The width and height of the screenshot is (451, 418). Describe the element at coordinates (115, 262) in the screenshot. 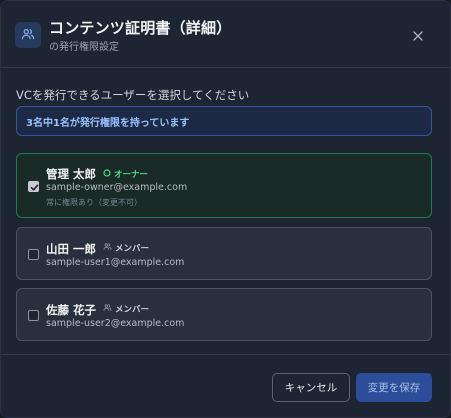

I see `user-email: sample-user1@example.com` at that location.